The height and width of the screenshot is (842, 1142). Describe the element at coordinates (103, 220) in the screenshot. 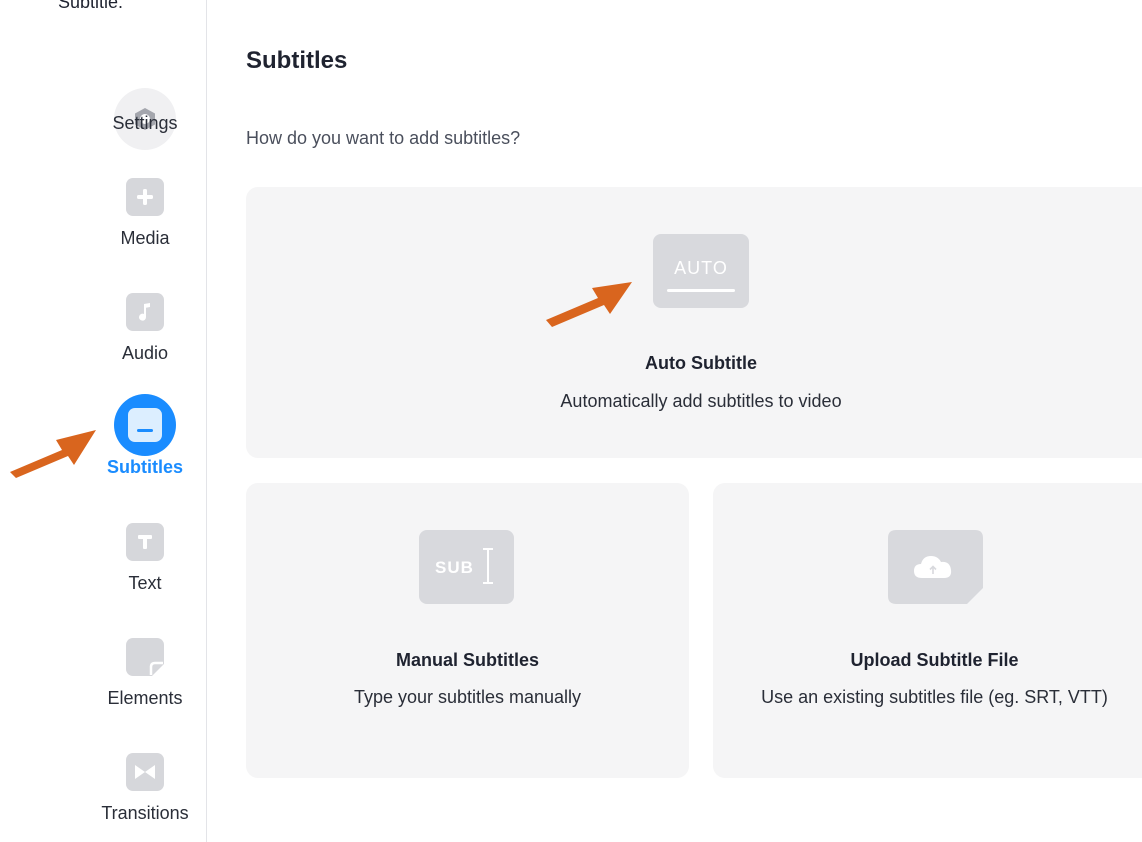

I see `sidebar-item-media: Media` at that location.